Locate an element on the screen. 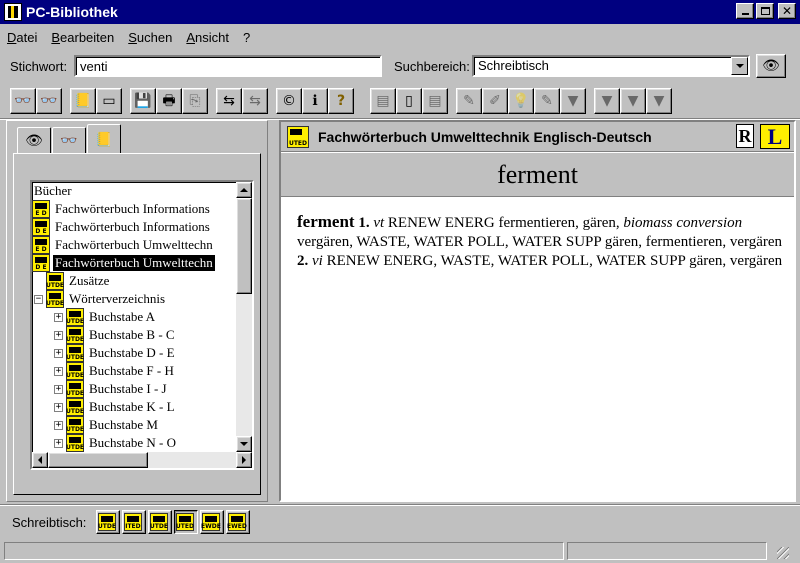 The width and height of the screenshot is (800, 563). tab-books: 📒 is located at coordinates (104, 139).